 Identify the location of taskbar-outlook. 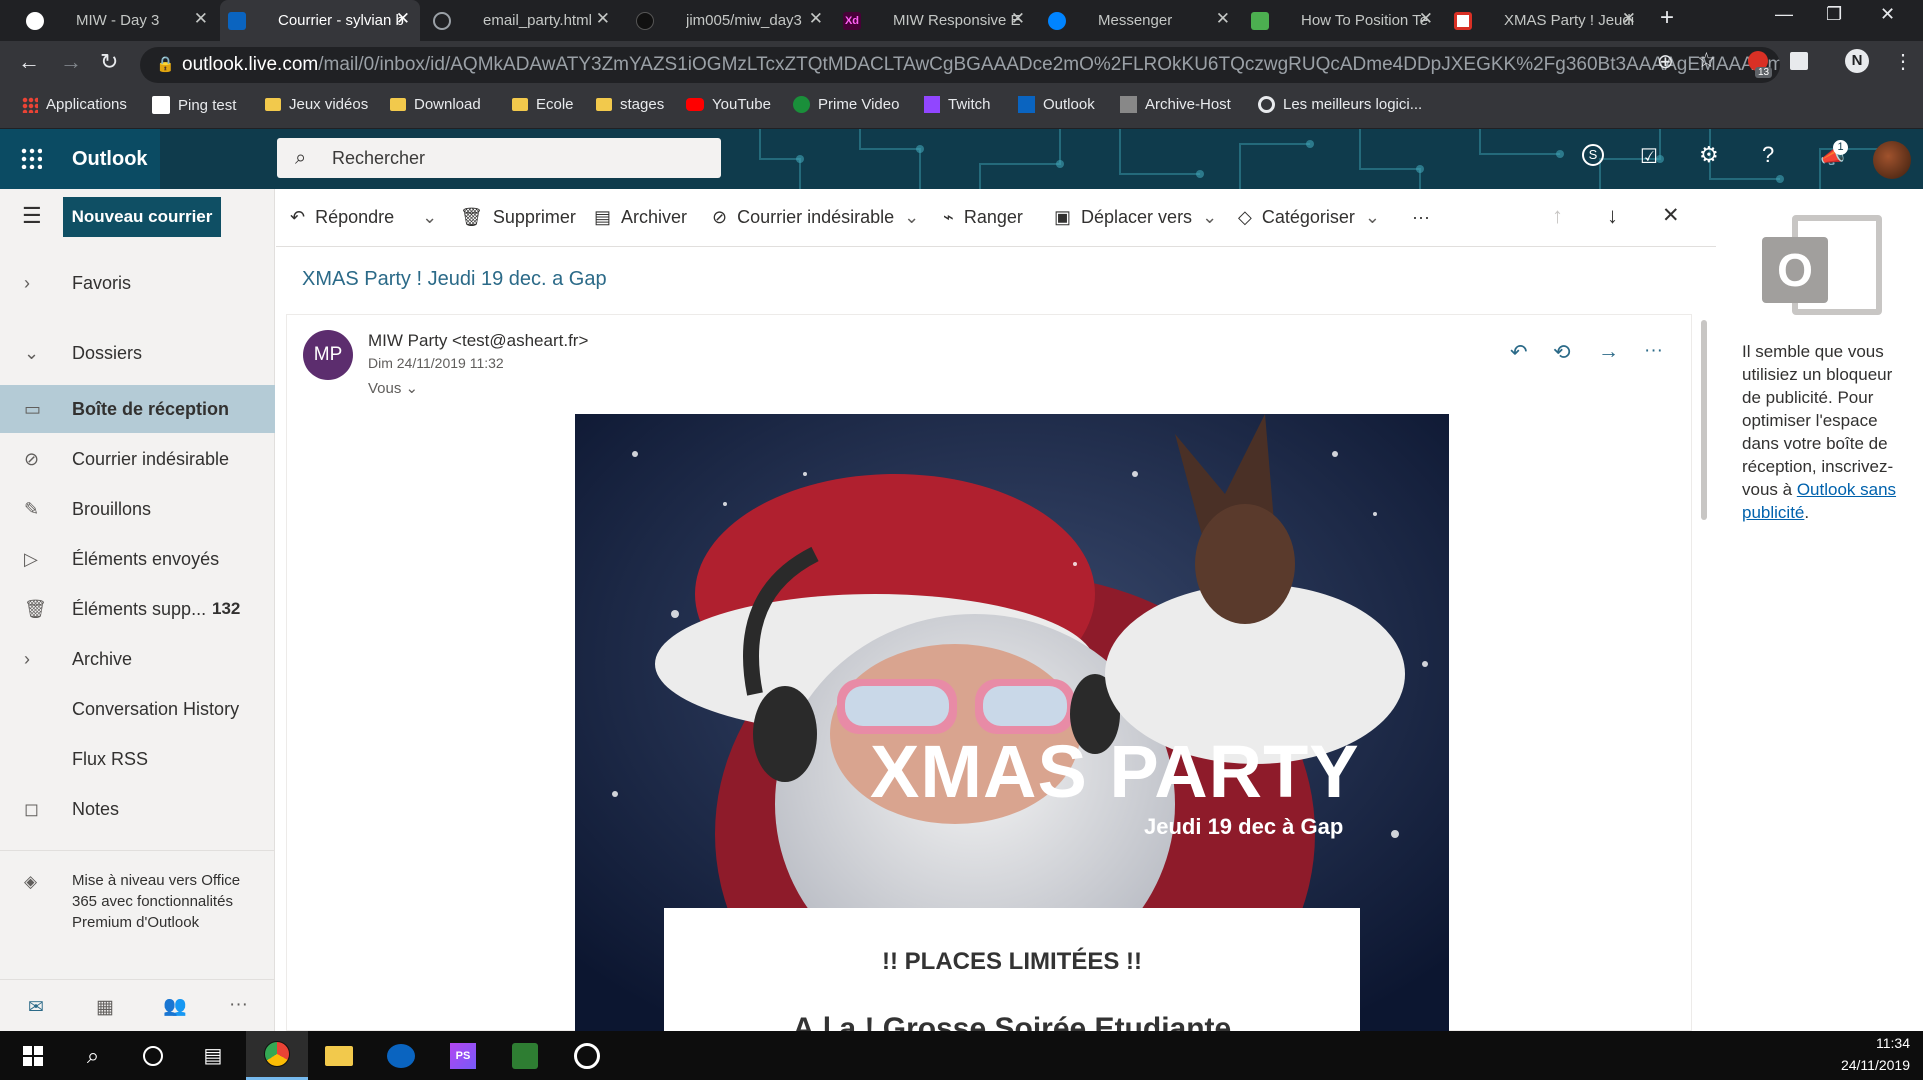
(401, 1055).